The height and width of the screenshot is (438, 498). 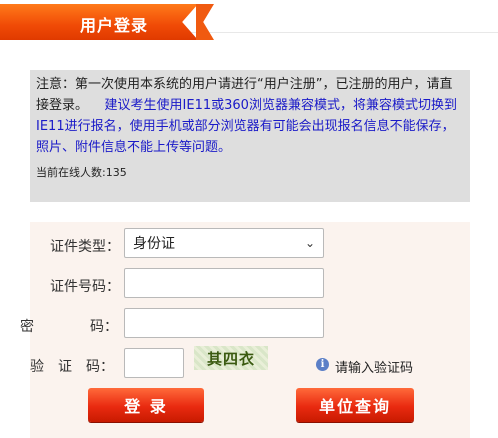 What do you see at coordinates (224, 243) in the screenshot?
I see `id-type-select: 身份证 ⌄` at bounding box center [224, 243].